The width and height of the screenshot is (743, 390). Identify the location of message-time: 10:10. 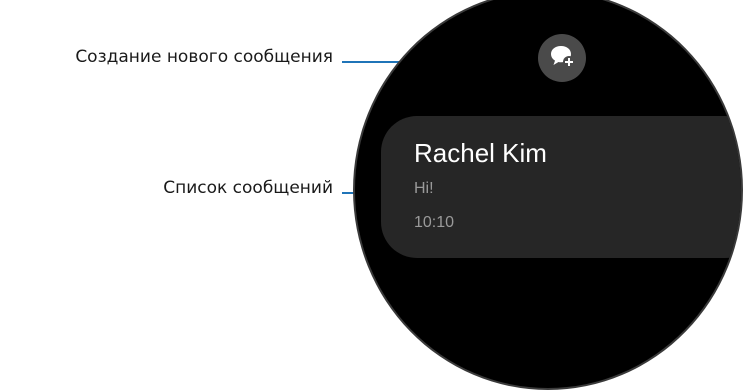
(434, 222).